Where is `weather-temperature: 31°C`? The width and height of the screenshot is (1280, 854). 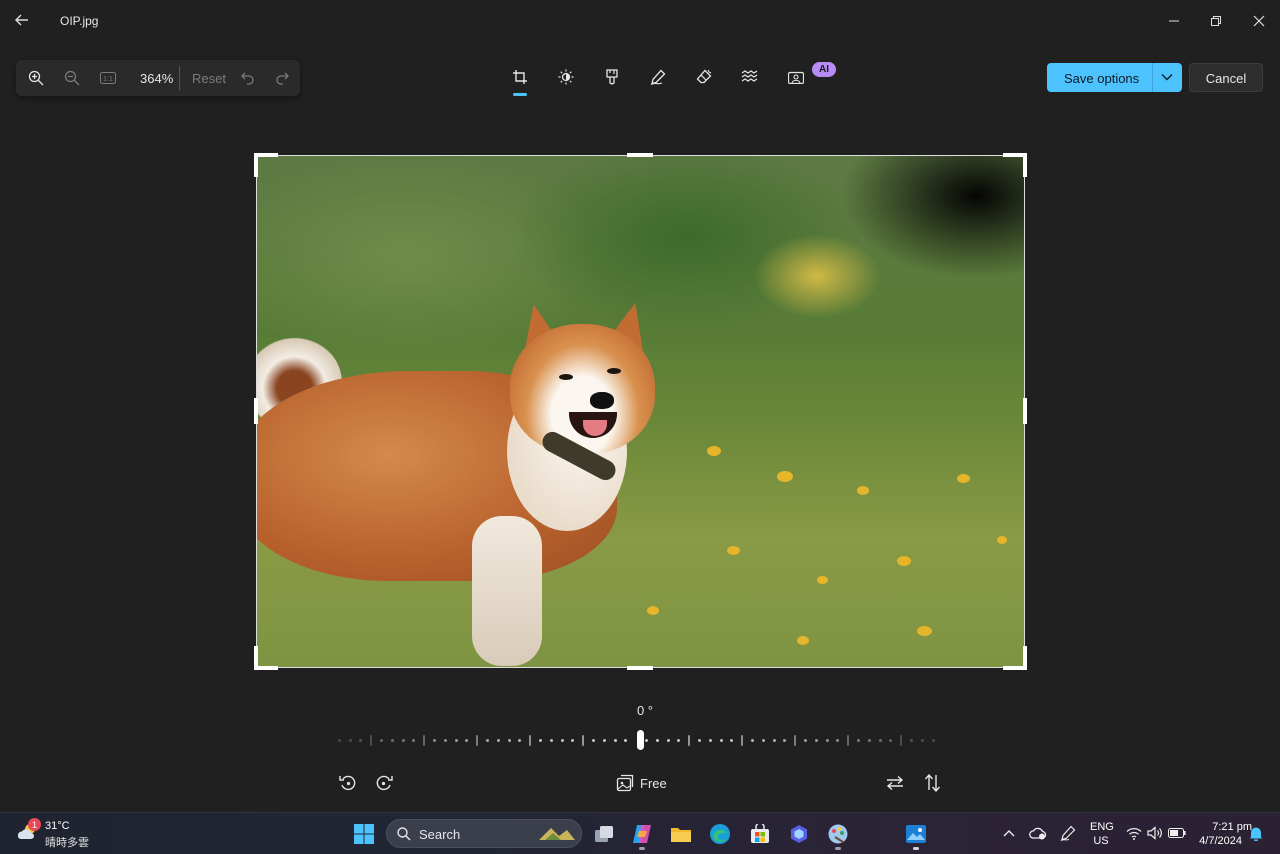
weather-temperature: 31°C is located at coordinates (57, 826).